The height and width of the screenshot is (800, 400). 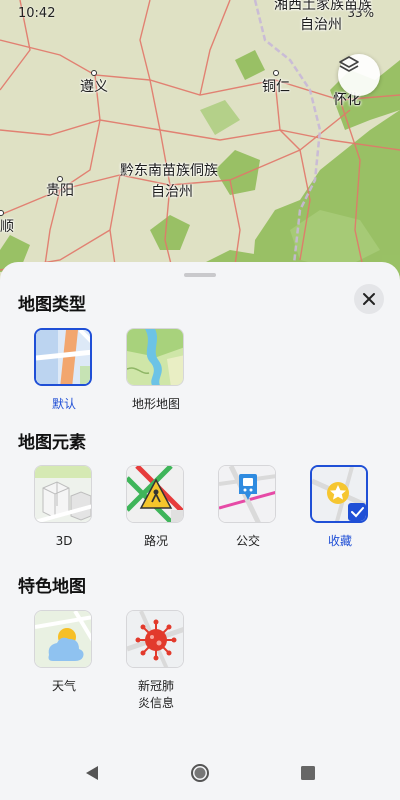 I want to click on special-map-covid-label: 新冠肺 炎信息, so click(x=155, y=694).